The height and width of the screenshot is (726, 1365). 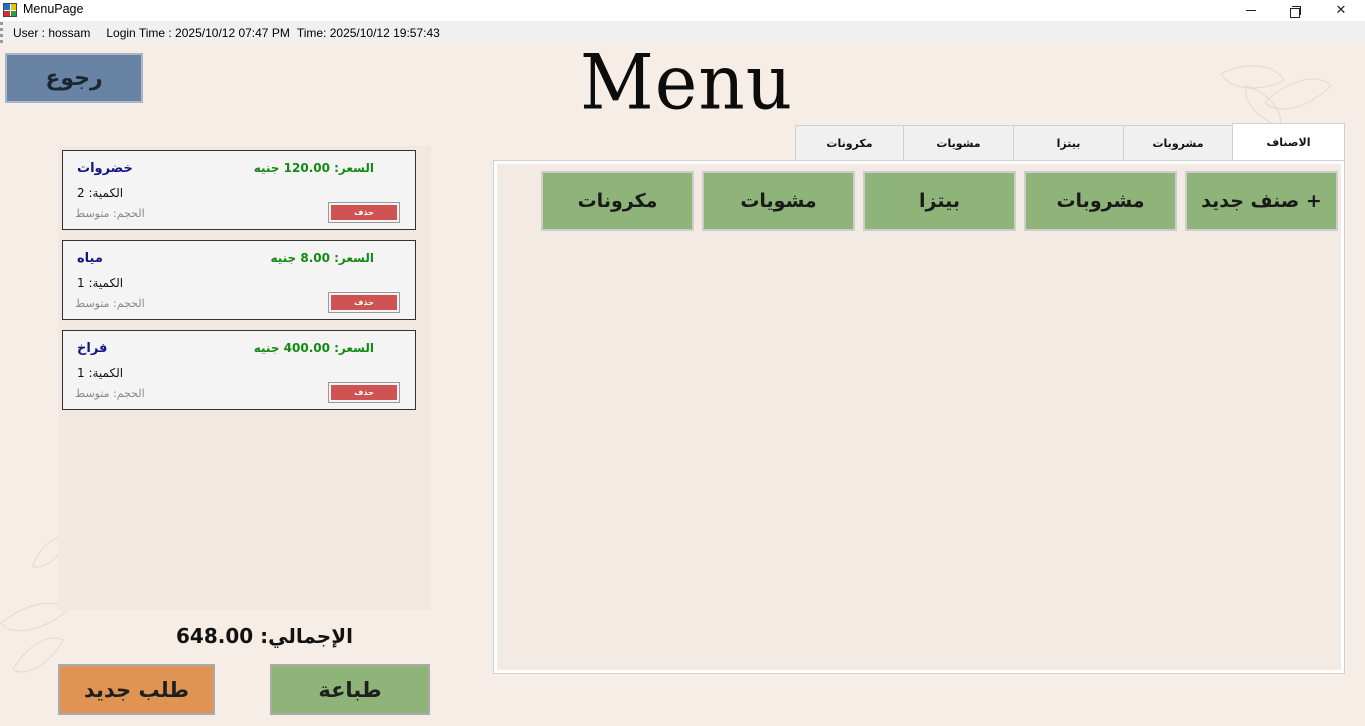 What do you see at coordinates (264, 636) in the screenshot?
I see `order-total: الإجمالي: 648.00` at bounding box center [264, 636].